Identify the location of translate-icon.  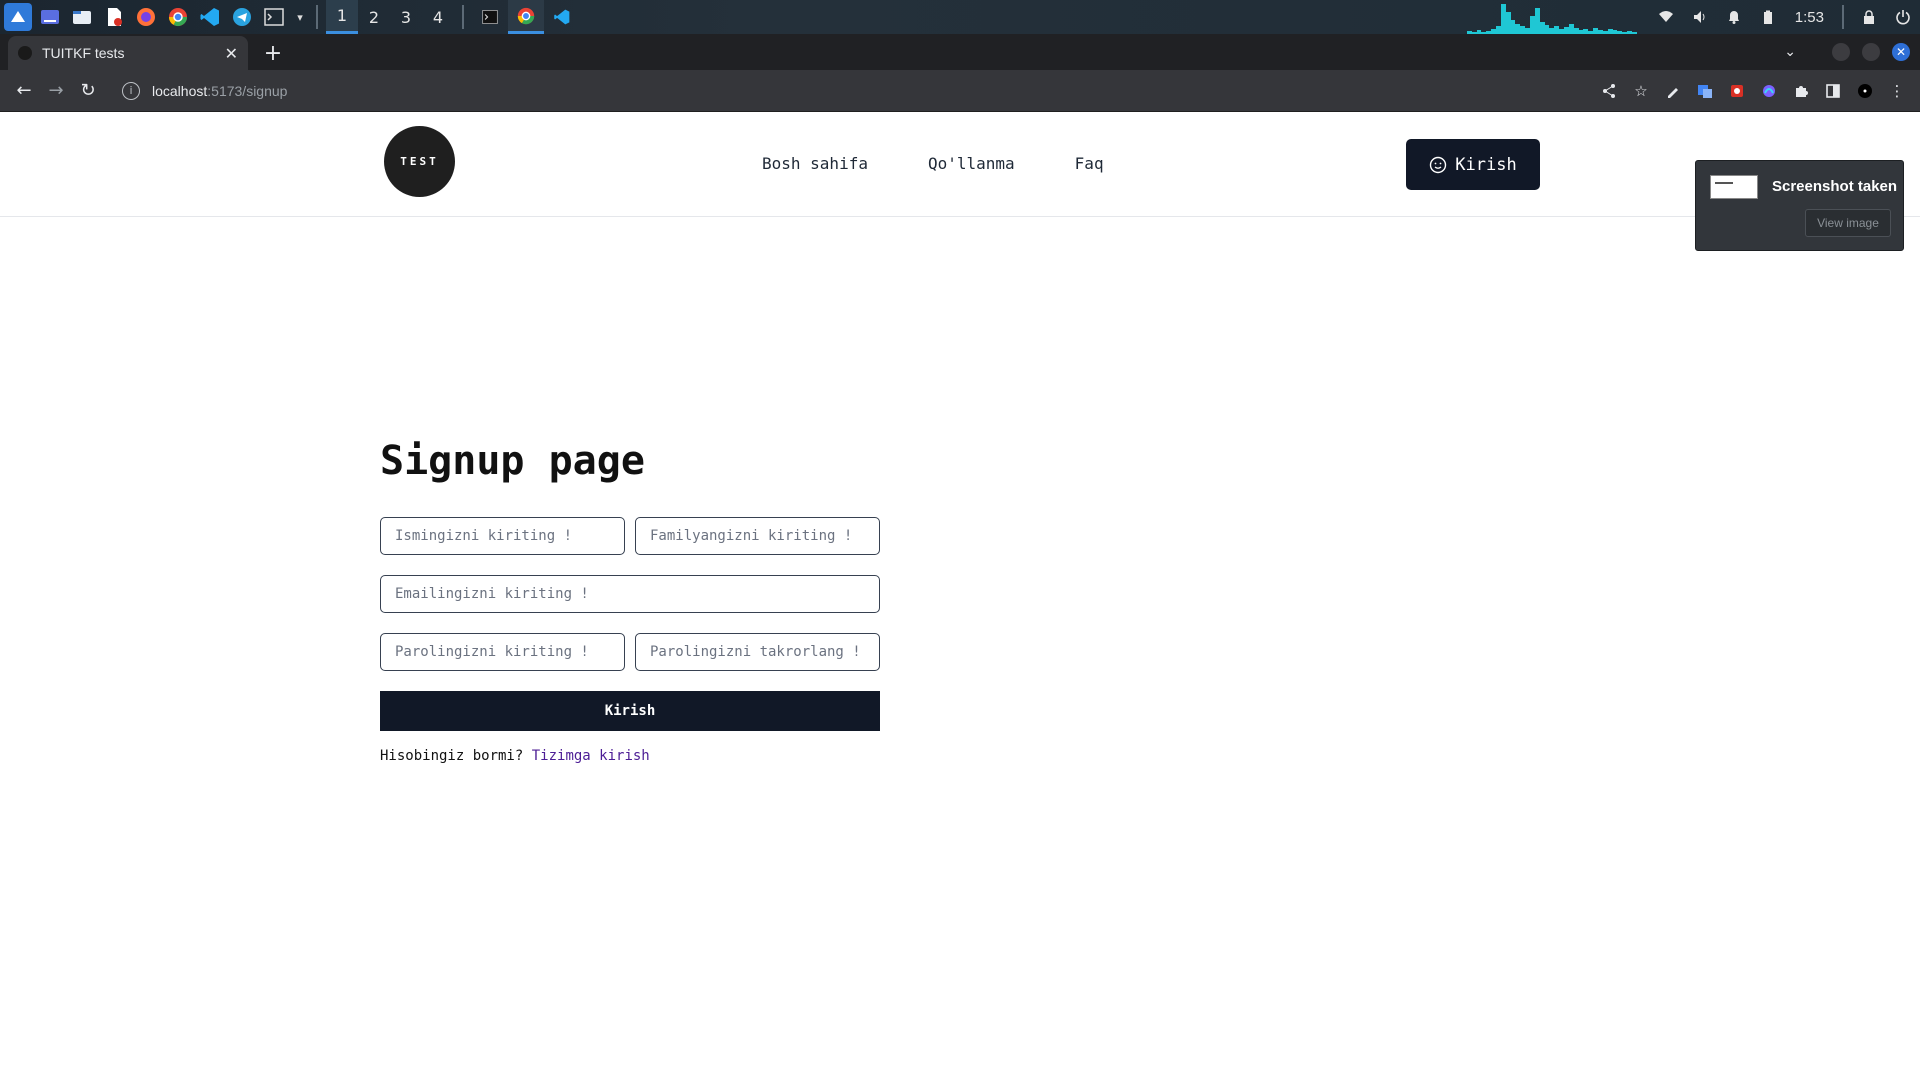
(1705, 91).